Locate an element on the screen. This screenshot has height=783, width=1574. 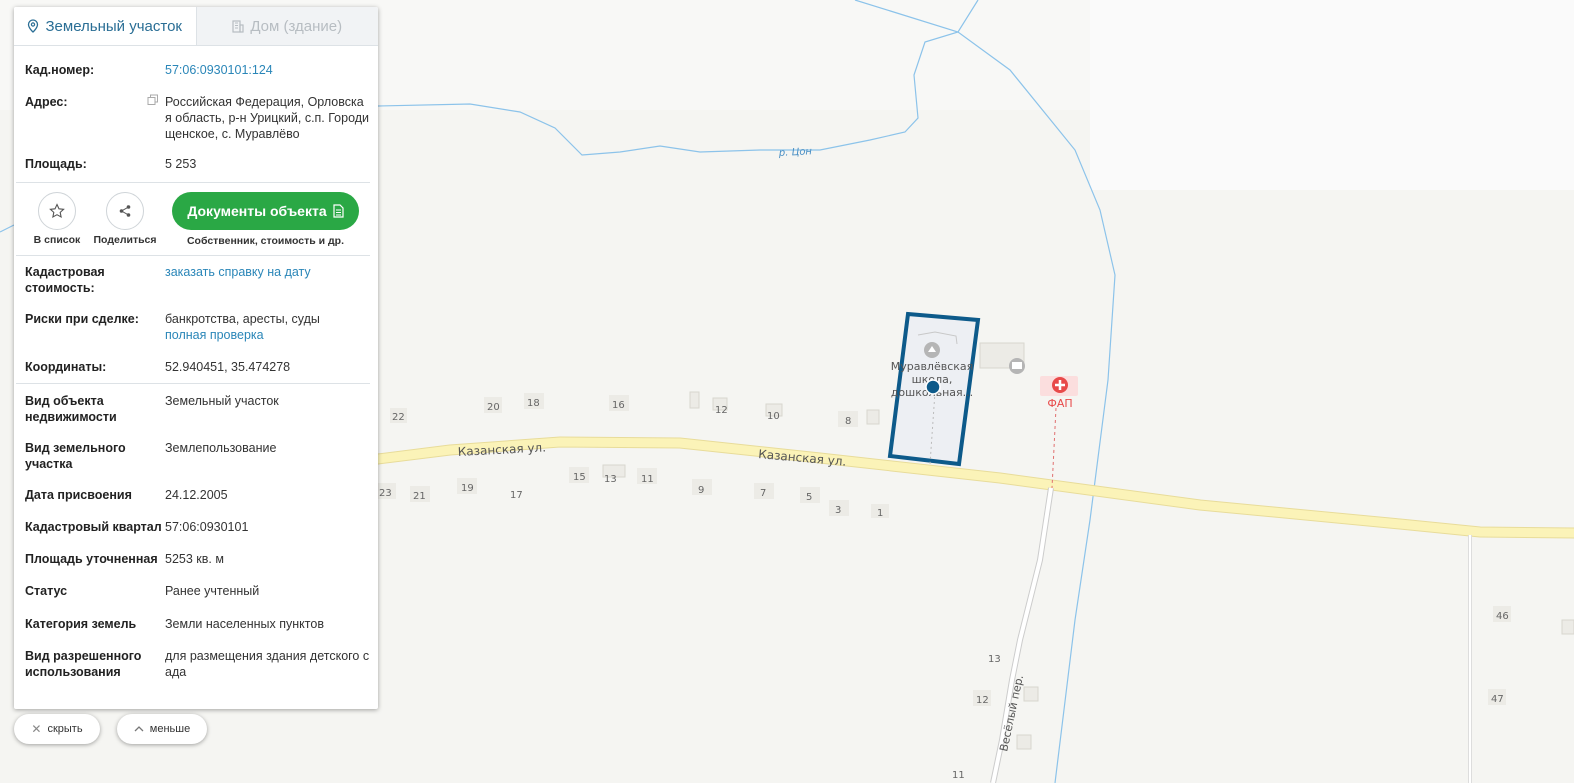
house-number: 46 is located at coordinates (1502, 616).